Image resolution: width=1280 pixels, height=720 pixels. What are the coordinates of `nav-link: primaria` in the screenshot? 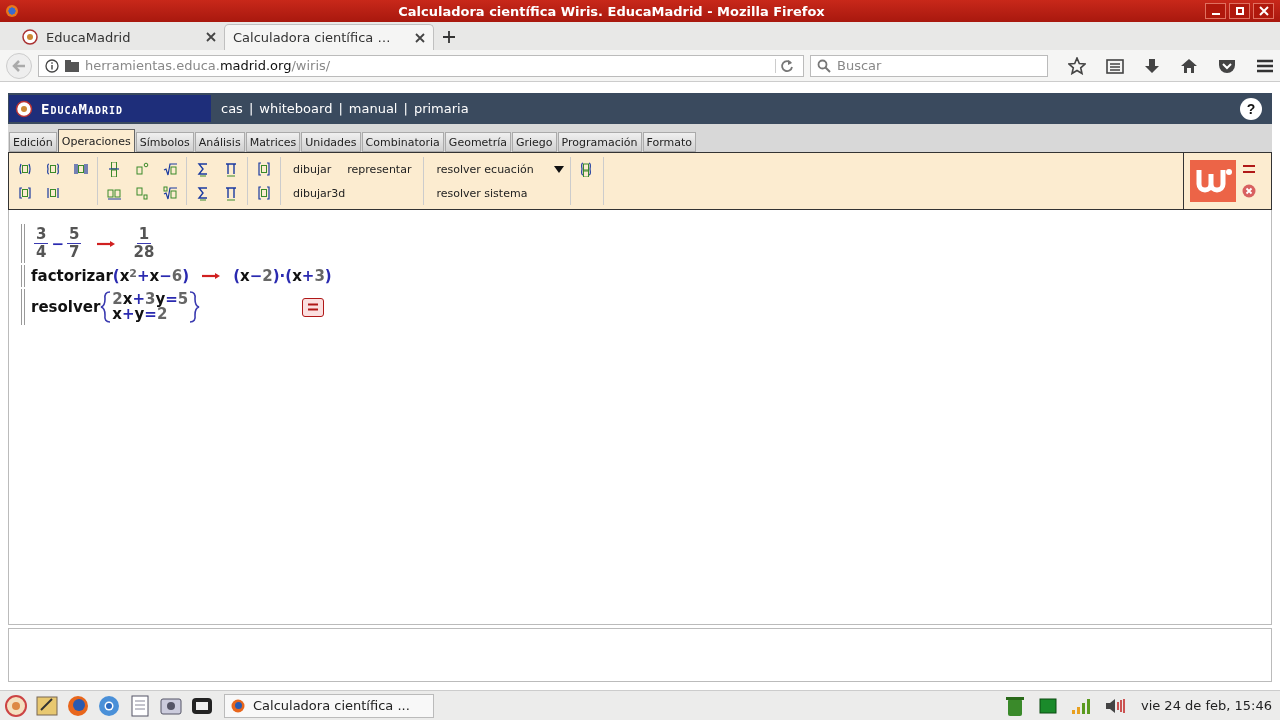 It's located at (441, 108).